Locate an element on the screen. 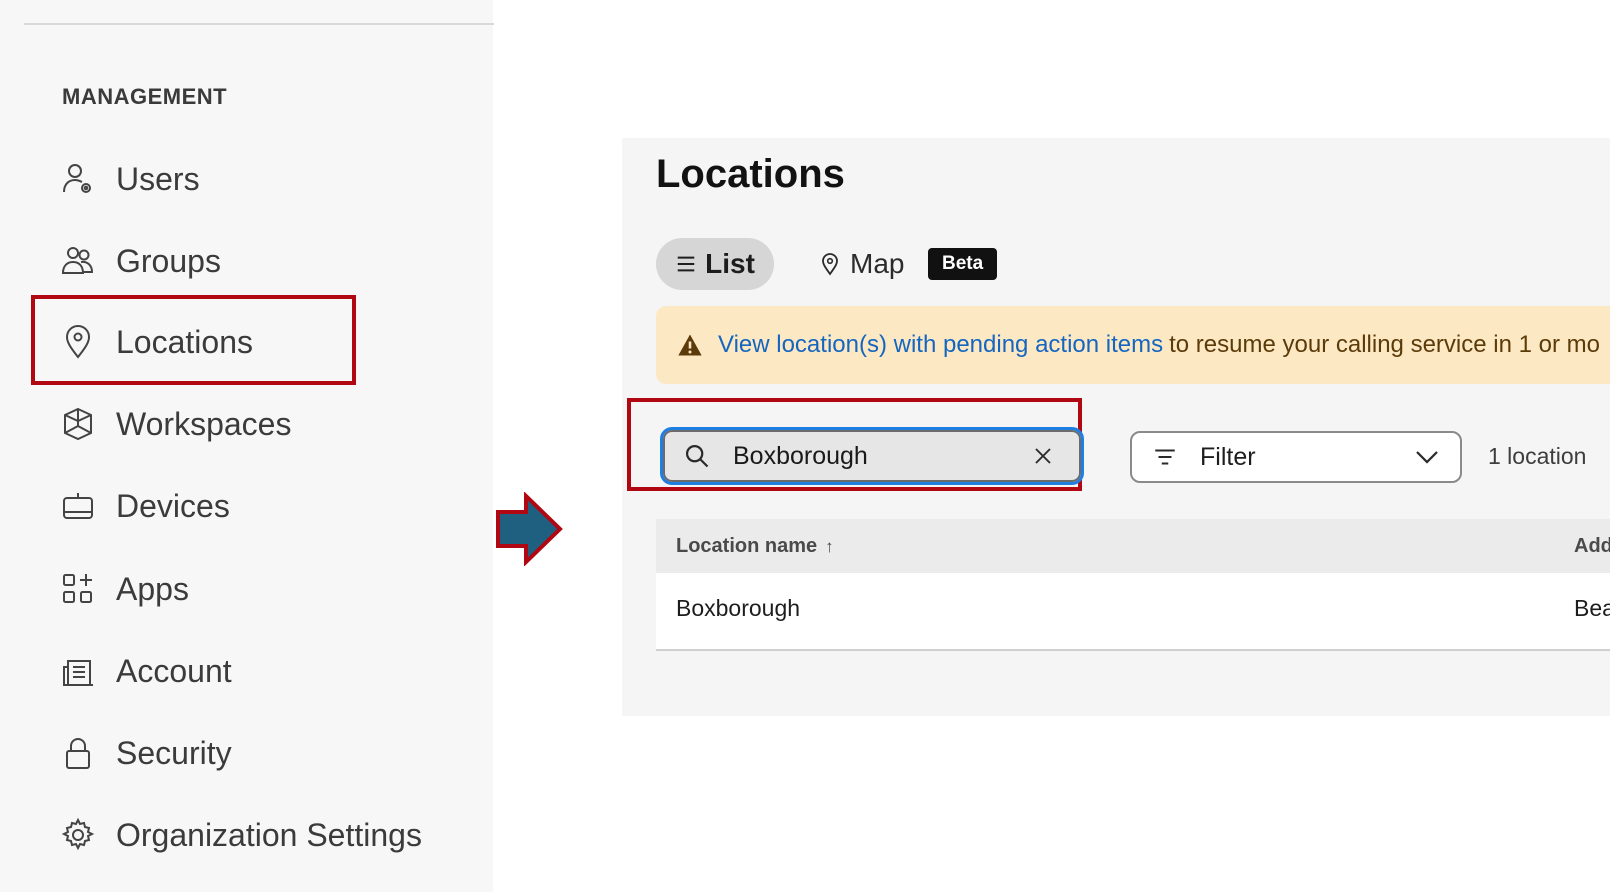 This screenshot has width=1610, height=892. sidebar-item-devices: Devices is located at coordinates (268, 506).